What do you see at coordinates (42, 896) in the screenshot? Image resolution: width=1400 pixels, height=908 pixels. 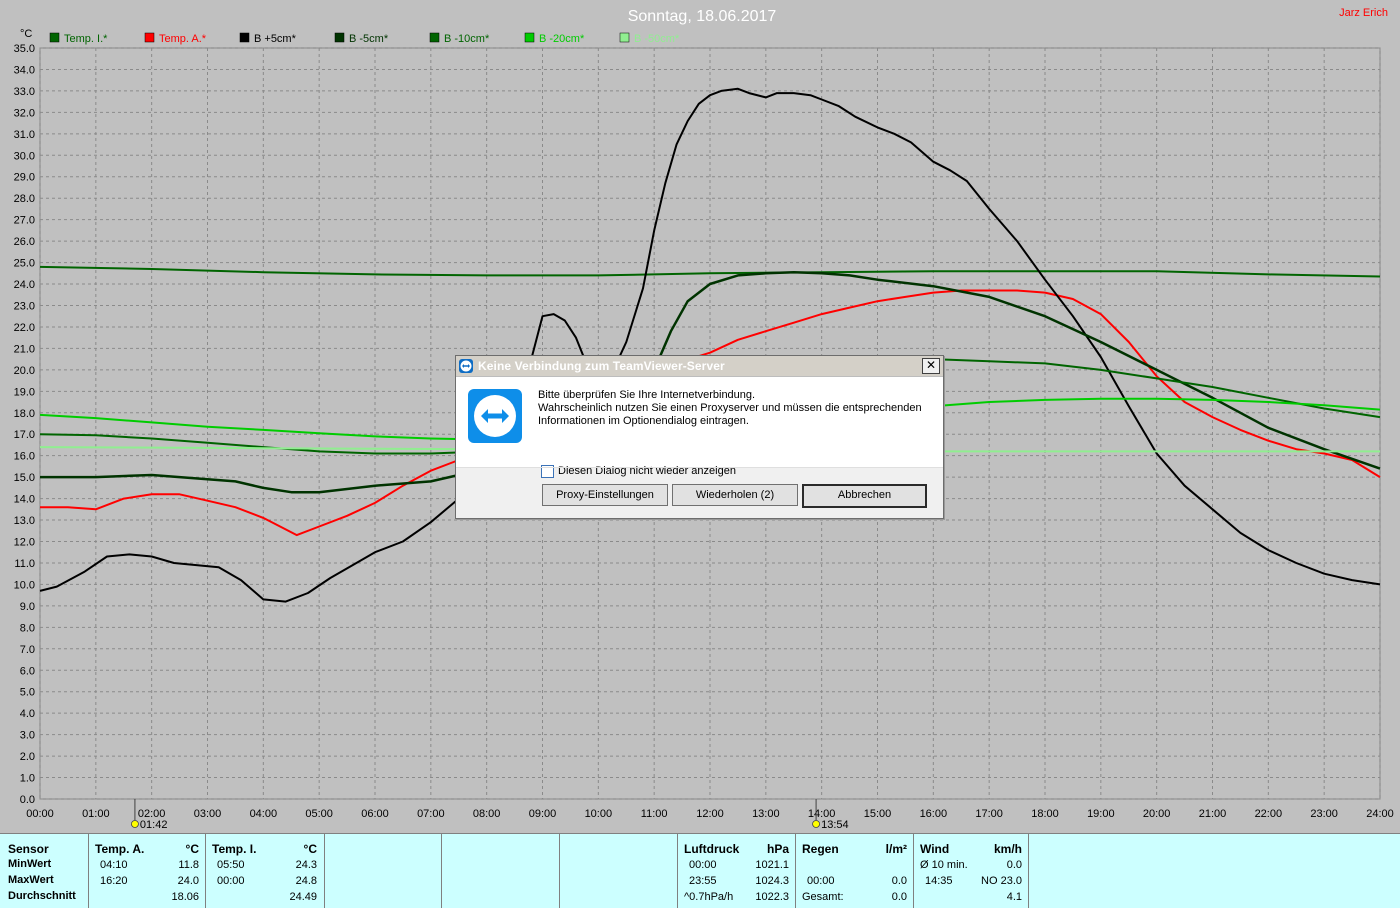 I see `avg-label: Durchschnitt` at bounding box center [42, 896].